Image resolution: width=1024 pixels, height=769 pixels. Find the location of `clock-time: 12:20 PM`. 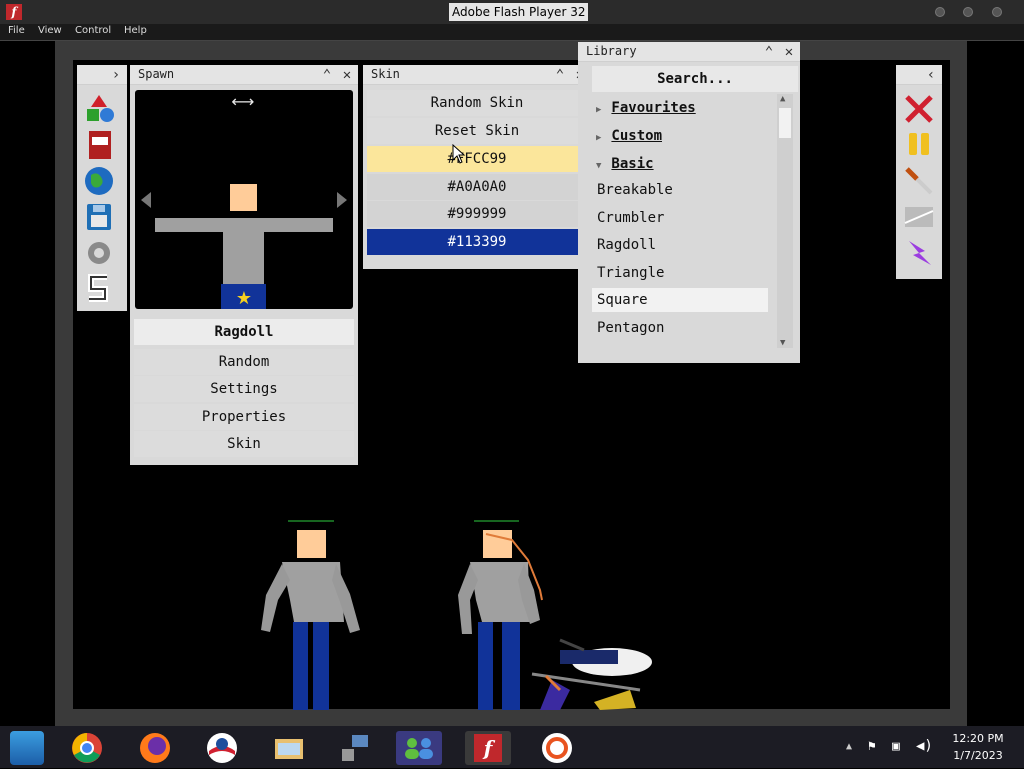

clock-time: 12:20 PM is located at coordinates (978, 738).